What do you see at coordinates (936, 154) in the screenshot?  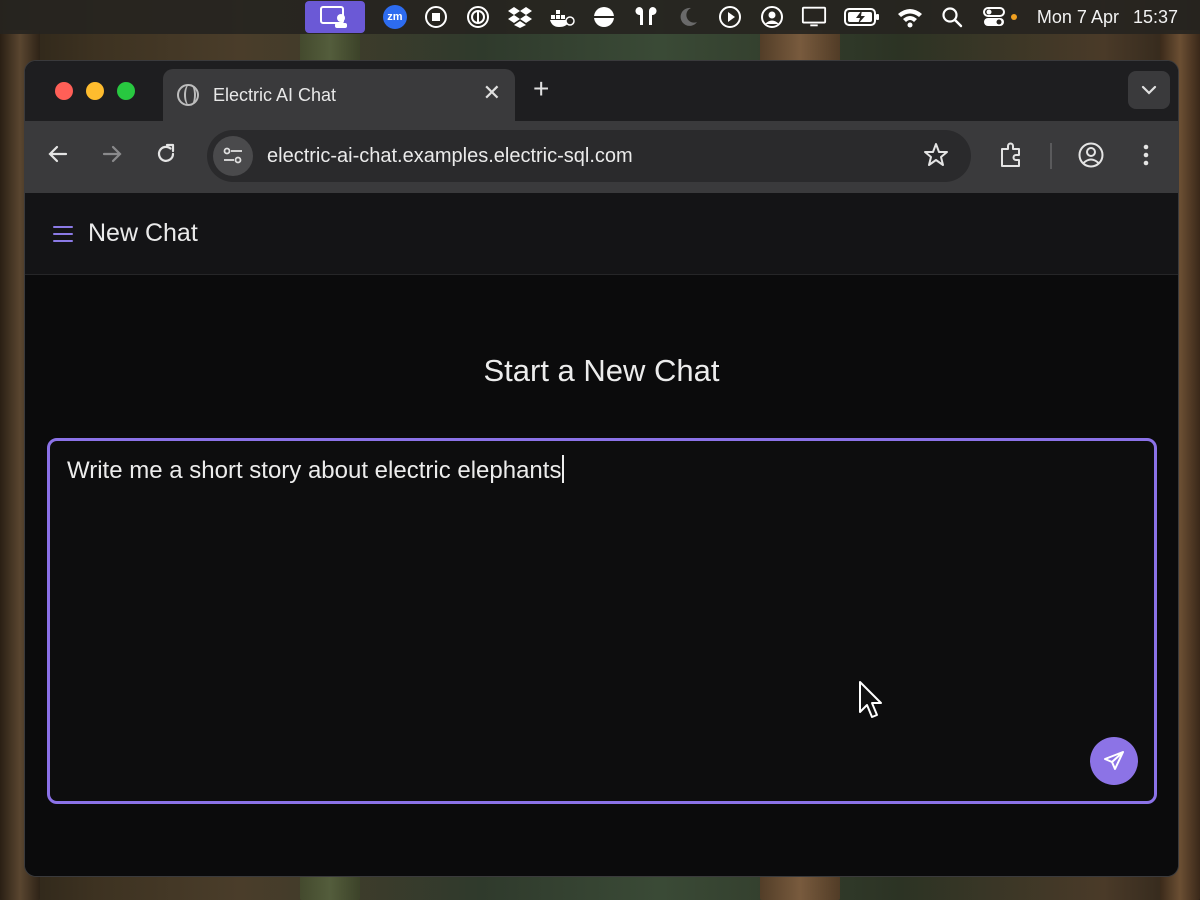 I see `star-icon` at bounding box center [936, 154].